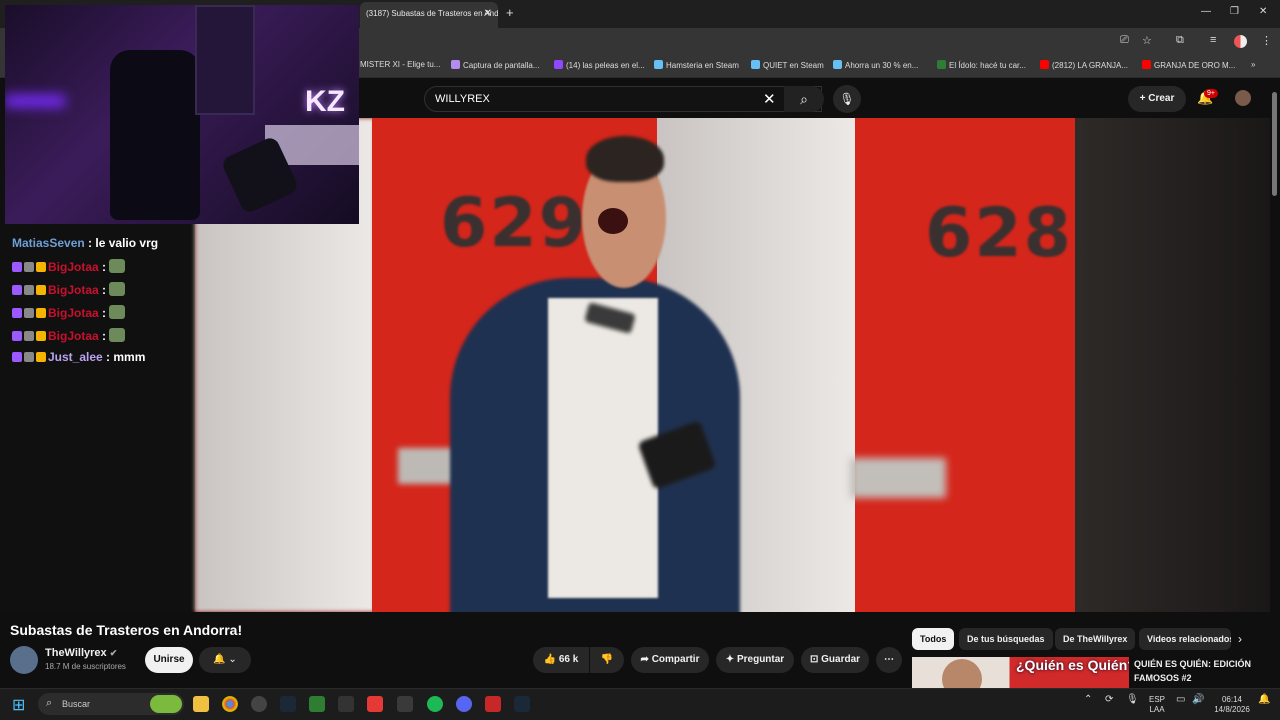  I want to click on filter-chip: De TheWillyrex, so click(1095, 639).